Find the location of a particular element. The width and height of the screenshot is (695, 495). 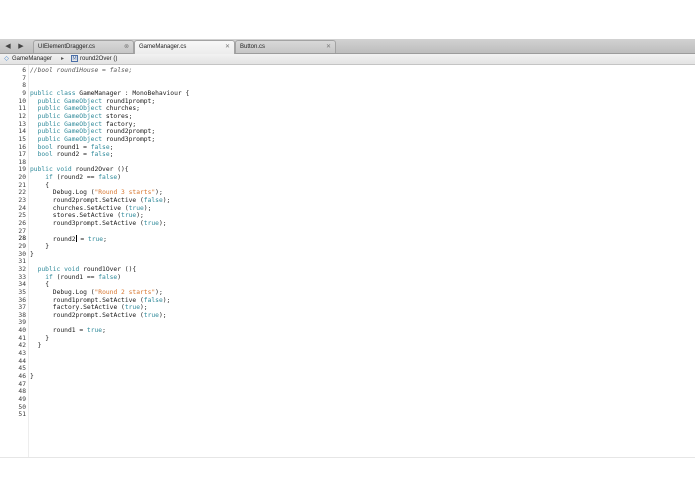

top-blank-area is located at coordinates (347, 19).